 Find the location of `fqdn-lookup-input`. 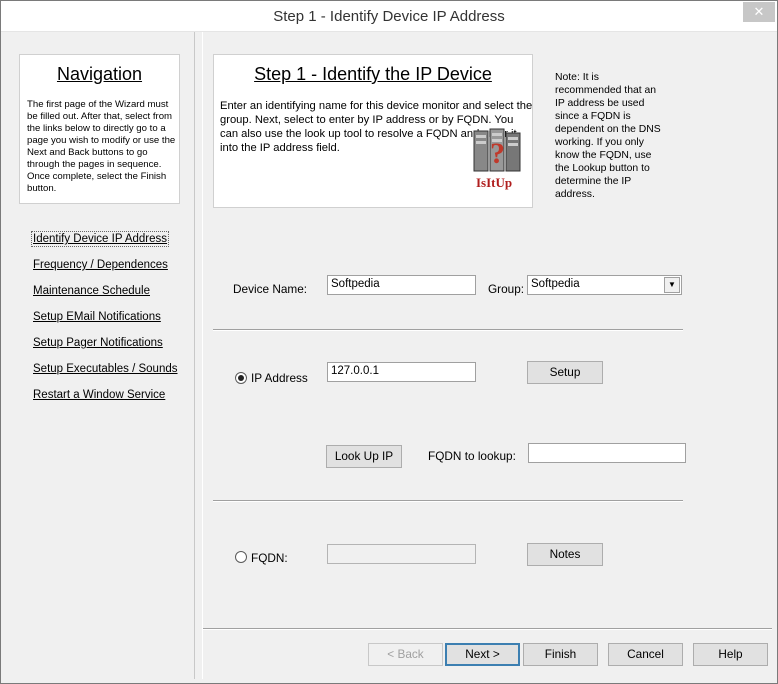

fqdn-lookup-input is located at coordinates (607, 453).